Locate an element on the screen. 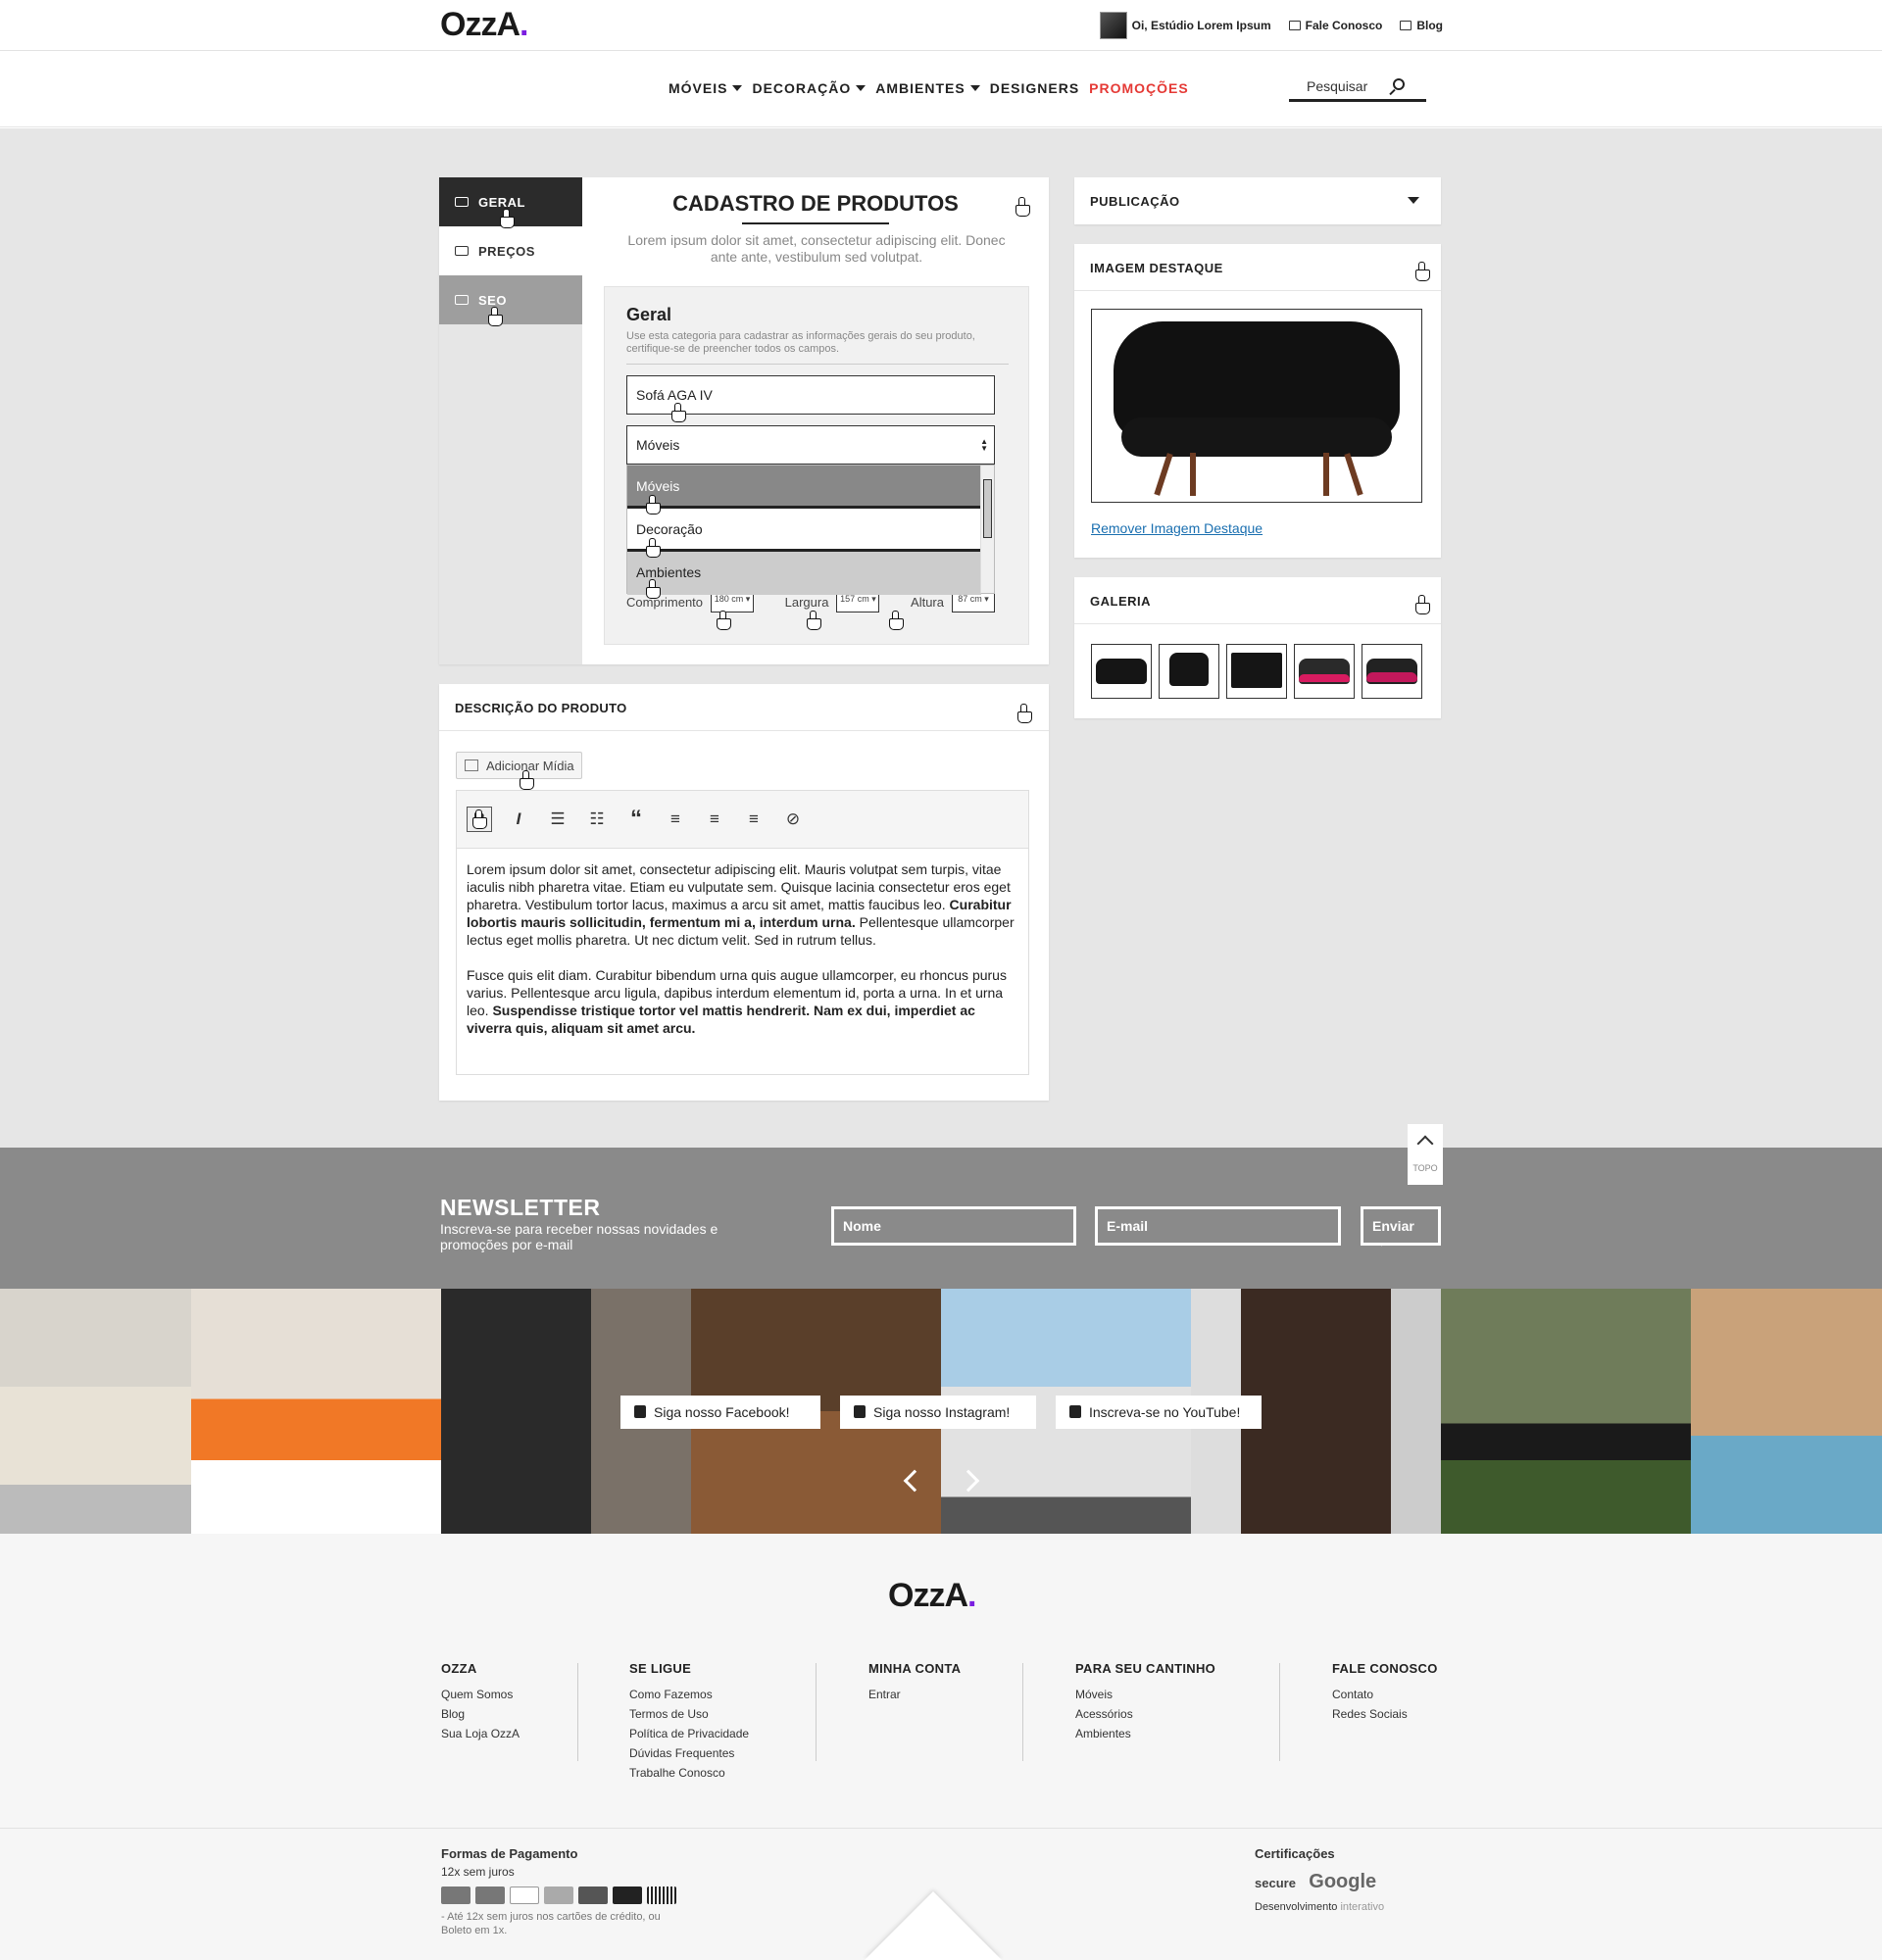 Image resolution: width=1882 pixels, height=1960 pixels. width-value: 157 is located at coordinates (848, 599).